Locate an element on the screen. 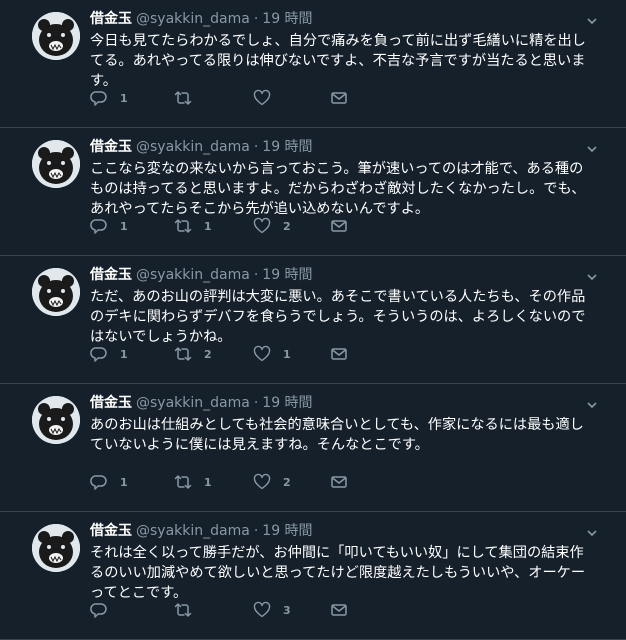 This screenshot has height=640, width=626. like-button: 3 is located at coordinates (272, 610).